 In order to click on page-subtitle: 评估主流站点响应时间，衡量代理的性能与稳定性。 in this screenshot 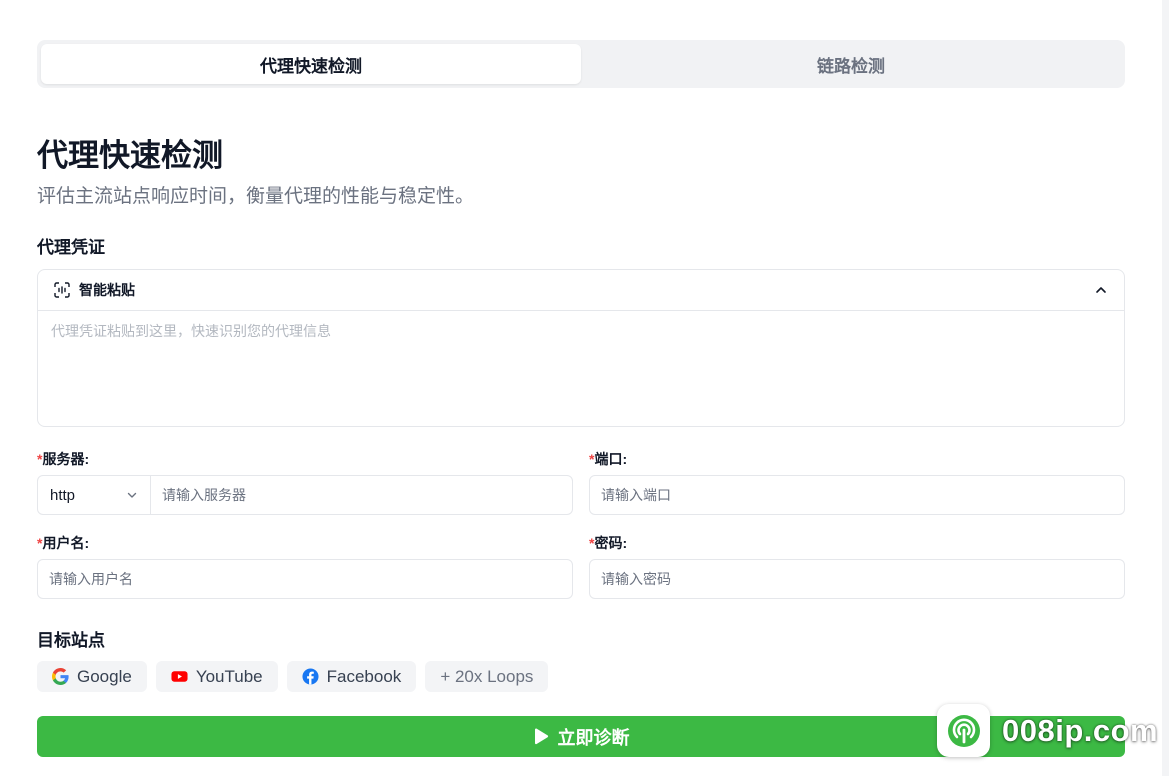, I will do `click(256, 196)`.